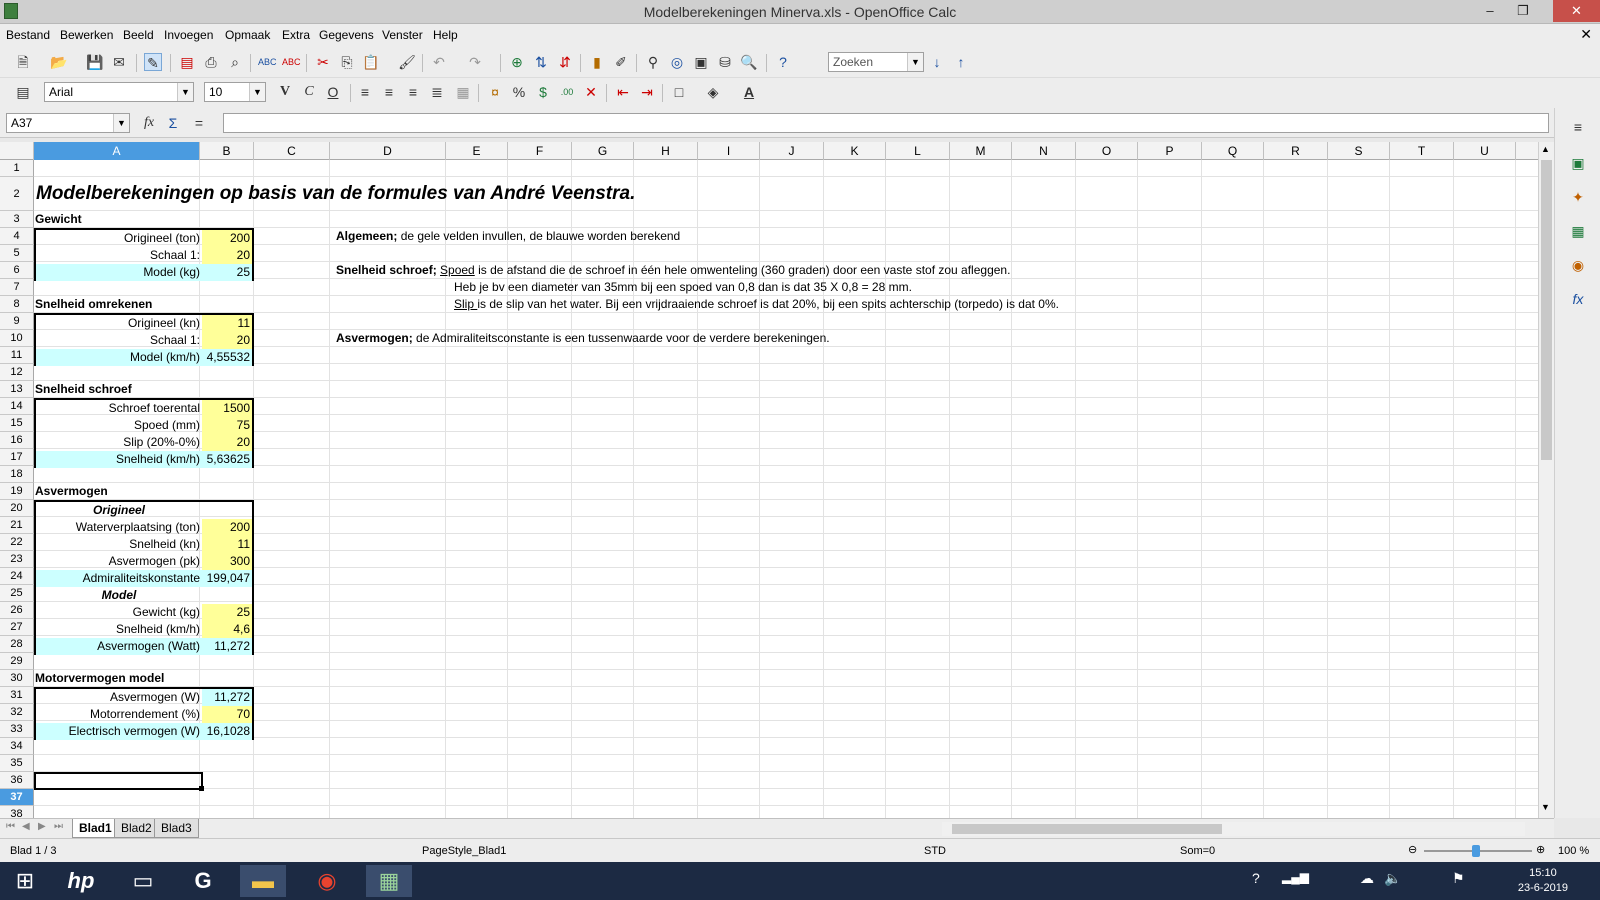 The height and width of the screenshot is (900, 1600). What do you see at coordinates (201, 788) in the screenshot?
I see `fill-handle` at bounding box center [201, 788].